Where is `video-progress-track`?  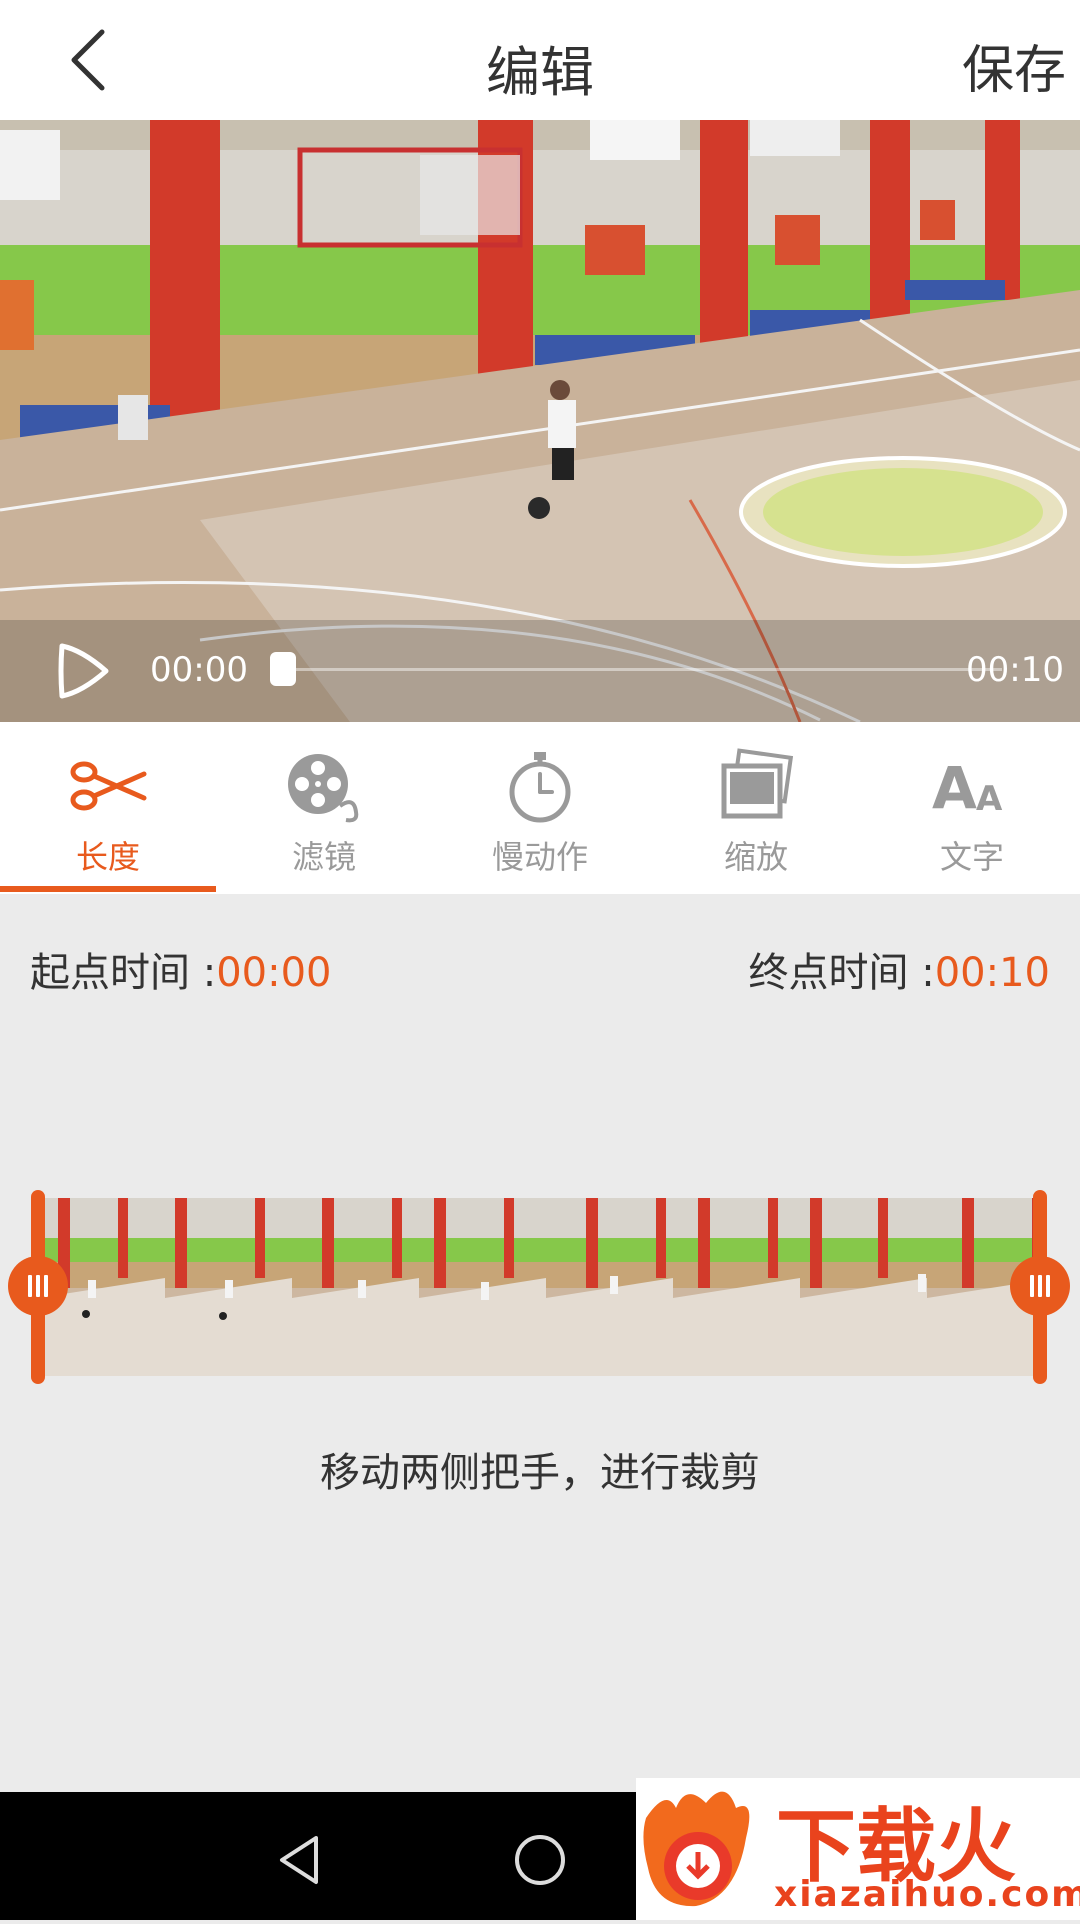
video-progress-track is located at coordinates (637, 669).